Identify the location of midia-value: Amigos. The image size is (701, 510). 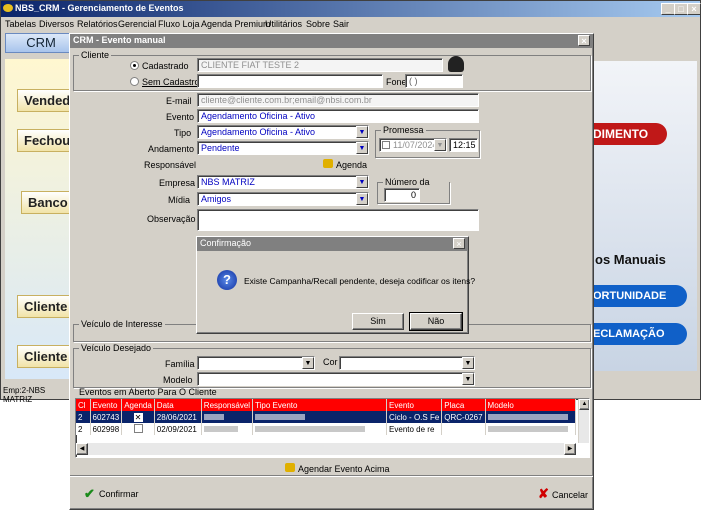
(216, 199).